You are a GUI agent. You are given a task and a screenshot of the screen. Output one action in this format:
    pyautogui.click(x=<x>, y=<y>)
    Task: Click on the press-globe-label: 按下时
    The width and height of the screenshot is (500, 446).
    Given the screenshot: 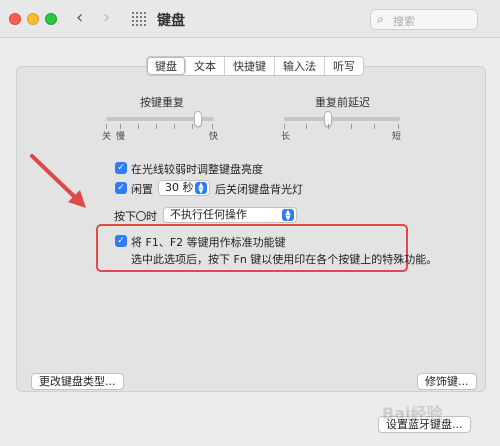 What is the action you would take?
    pyautogui.click(x=135, y=216)
    